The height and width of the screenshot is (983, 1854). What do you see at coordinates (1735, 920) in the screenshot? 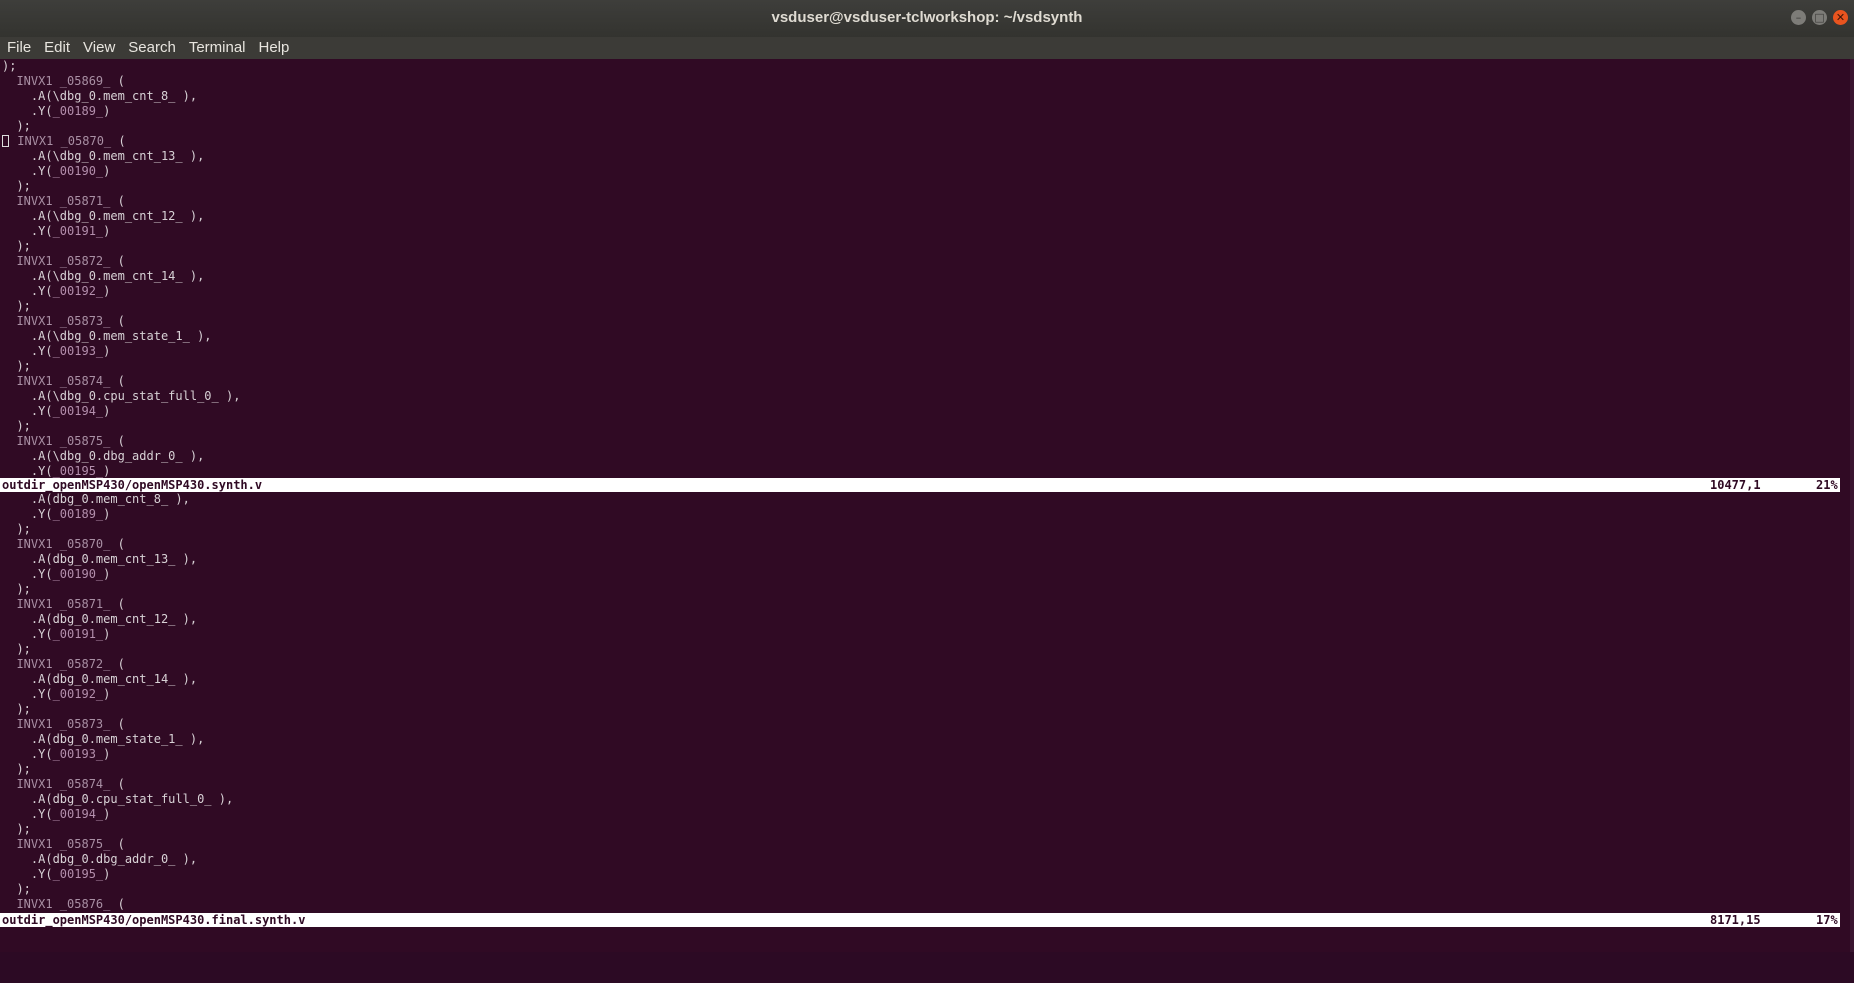
I see `status-position: 8171,15` at bounding box center [1735, 920].